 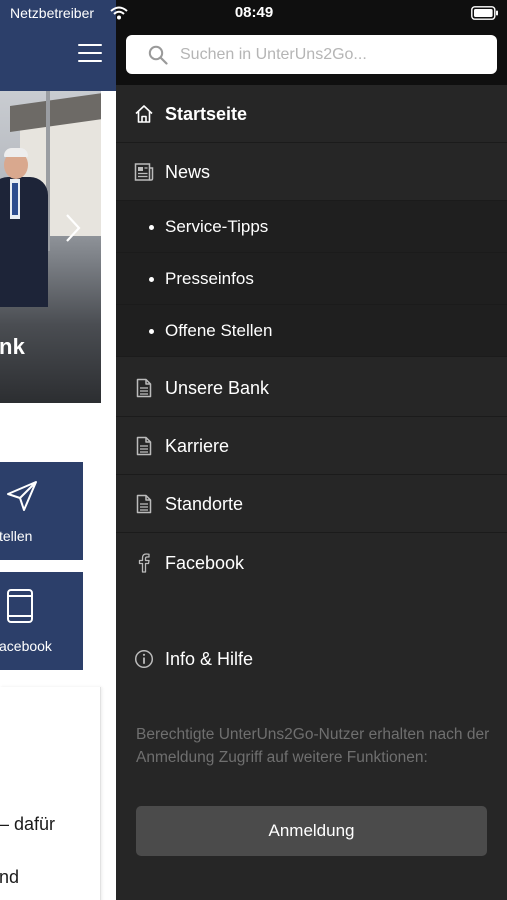 I want to click on search-box, so click(x=311, y=54).